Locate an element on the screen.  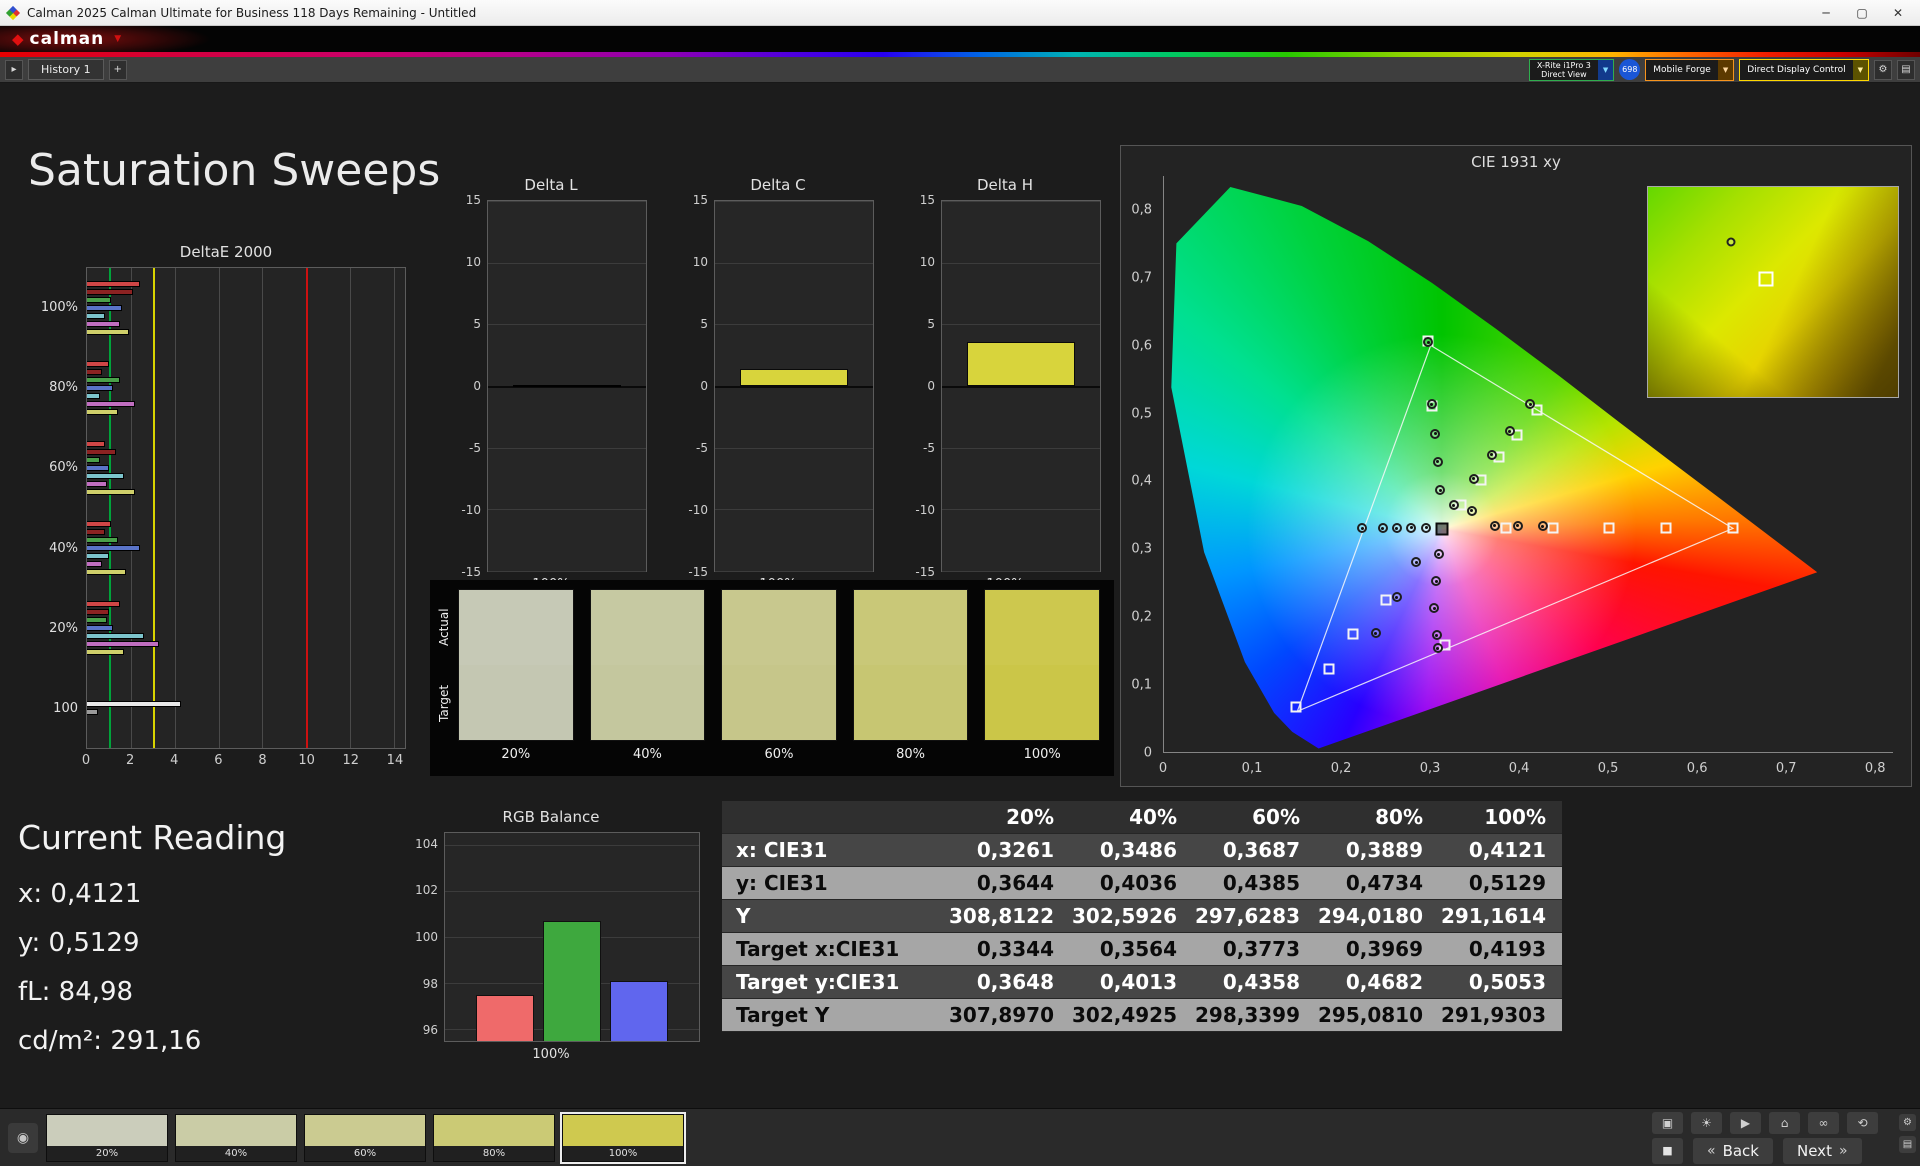
chevron-down-icon: ▼ is located at coordinates (1725, 69).